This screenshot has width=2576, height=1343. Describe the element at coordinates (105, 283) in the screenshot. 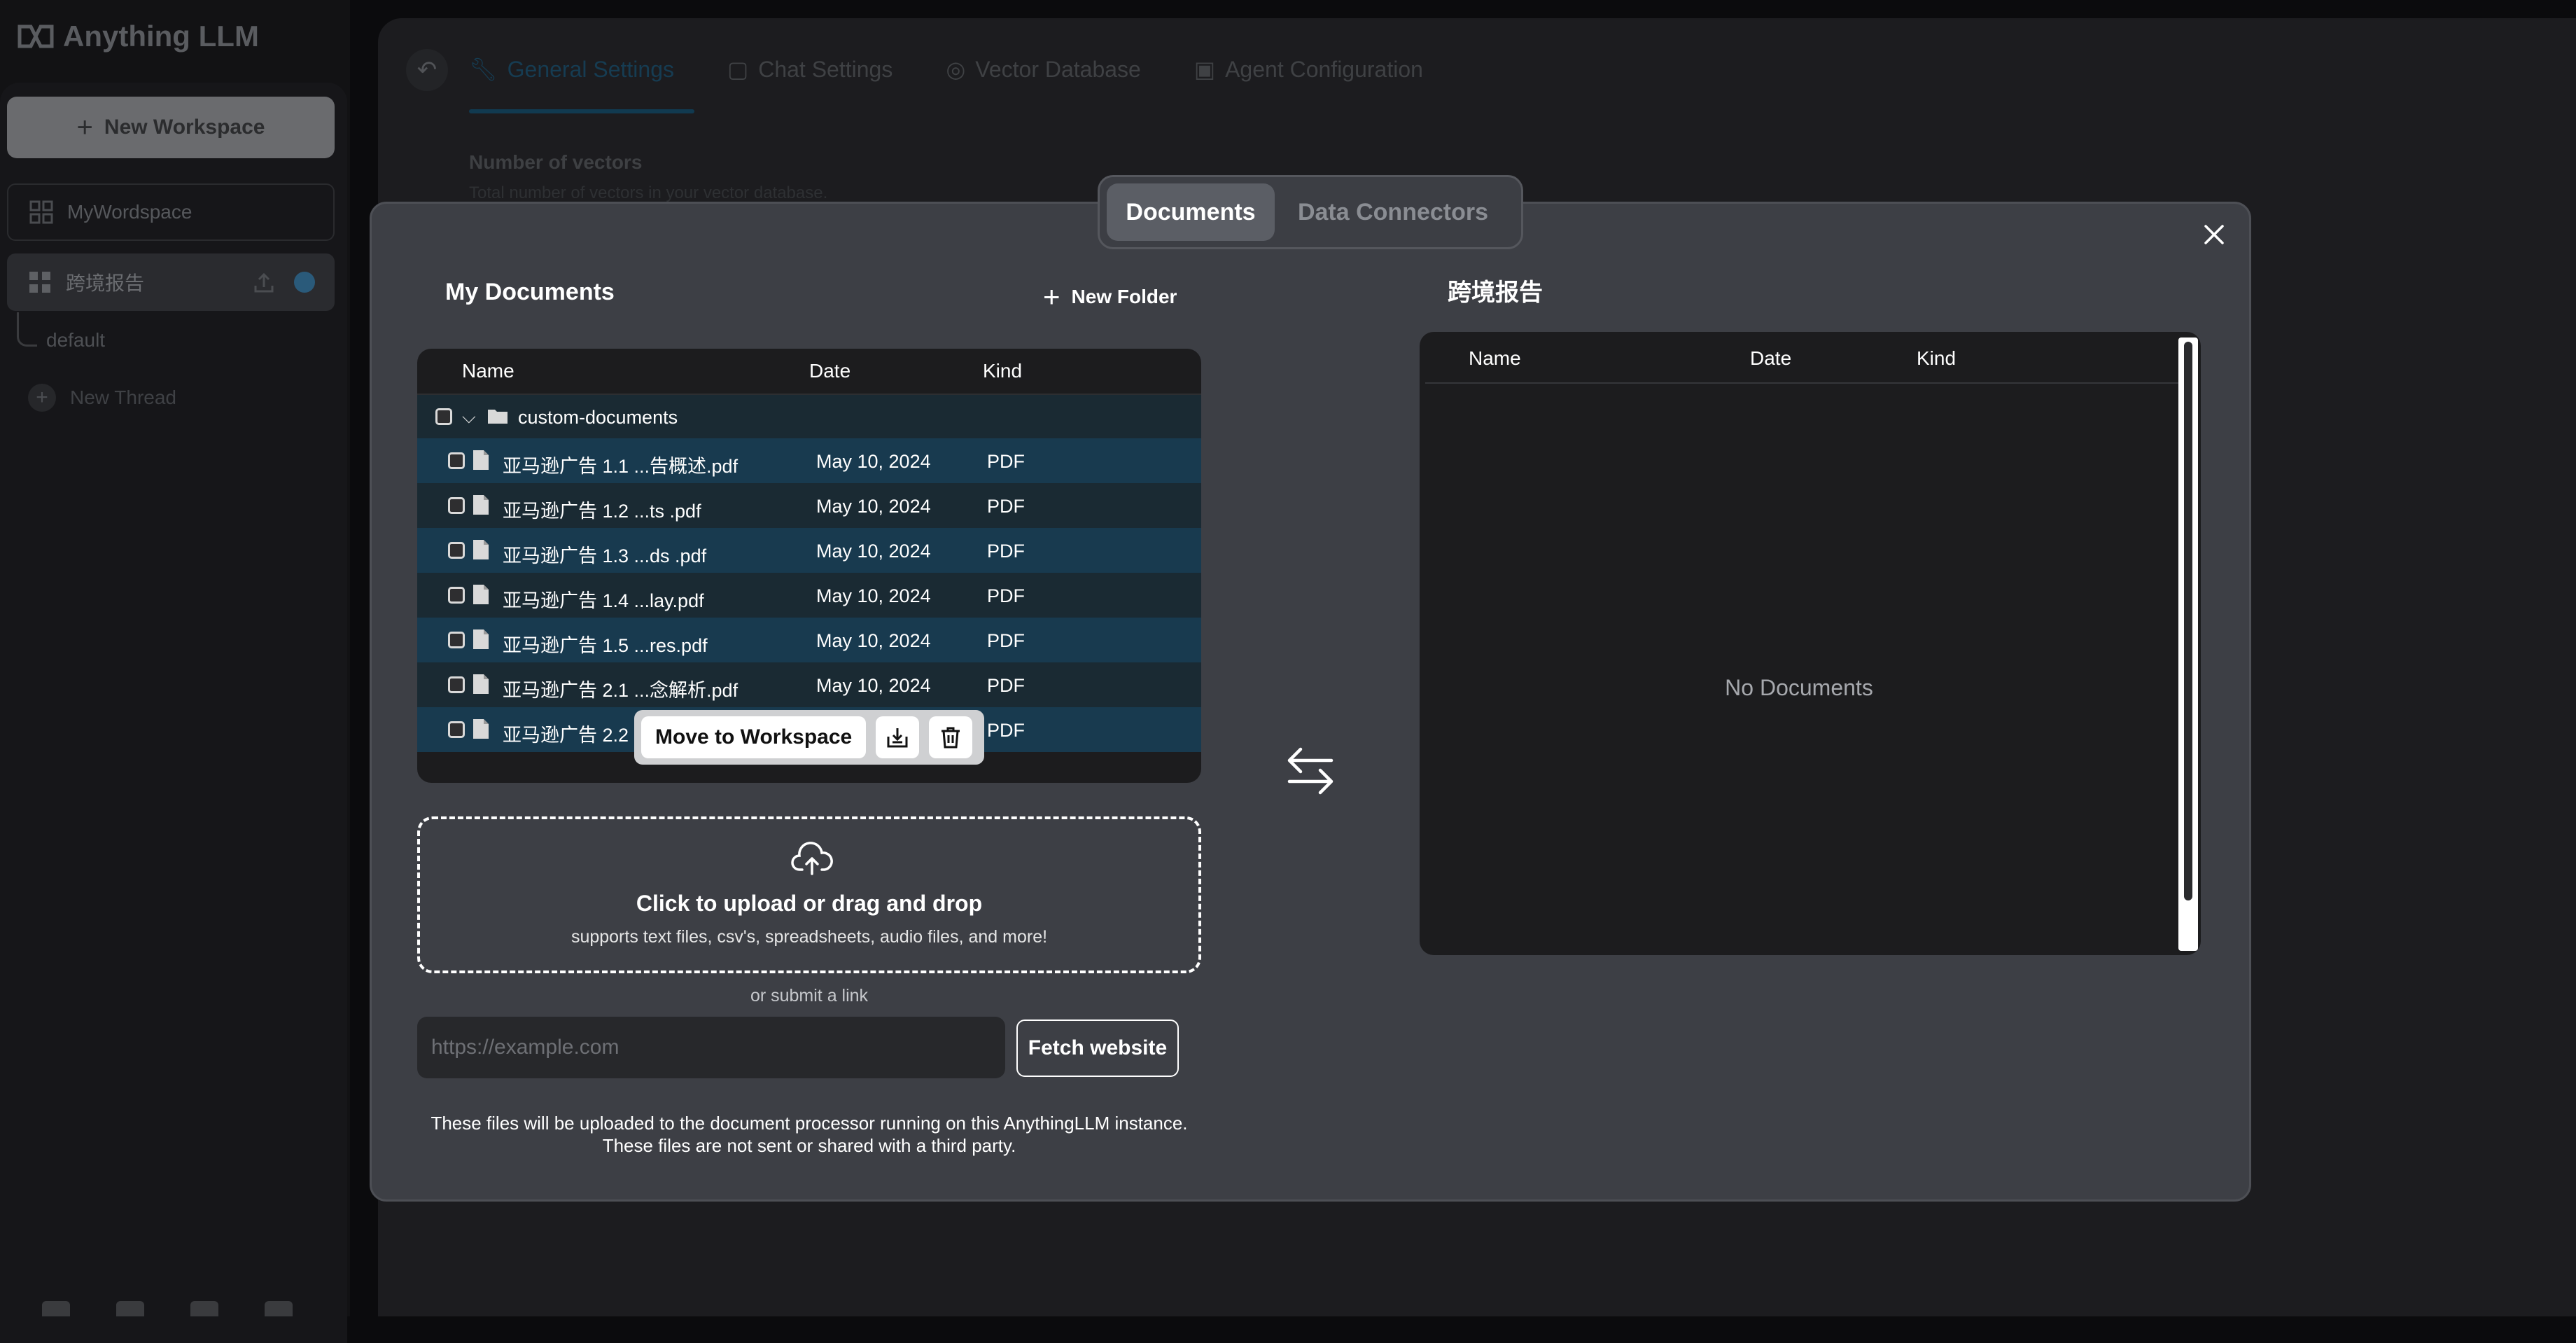

I see `workspace-label: 跨境报告` at that location.